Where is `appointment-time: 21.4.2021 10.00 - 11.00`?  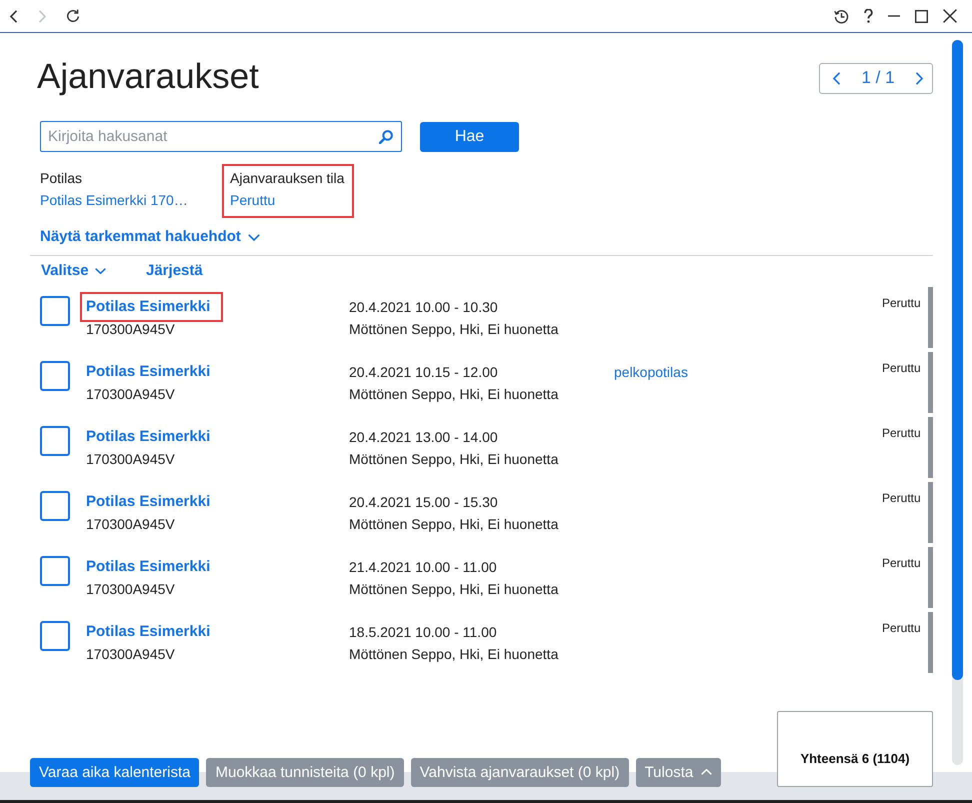 appointment-time: 21.4.2021 10.00 - 11.00 is located at coordinates (423, 567).